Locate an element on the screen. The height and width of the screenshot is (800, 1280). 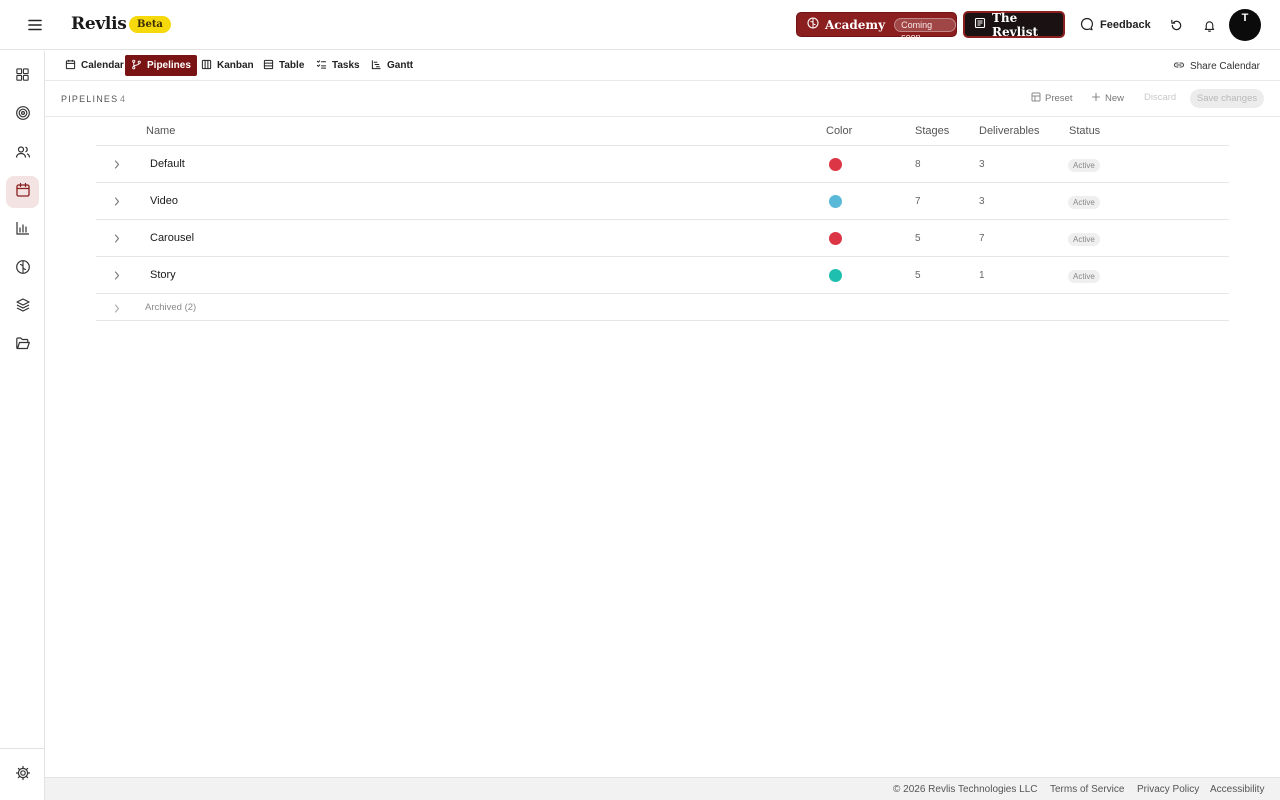
sidebar-item-analytics is located at coordinates (22, 230).